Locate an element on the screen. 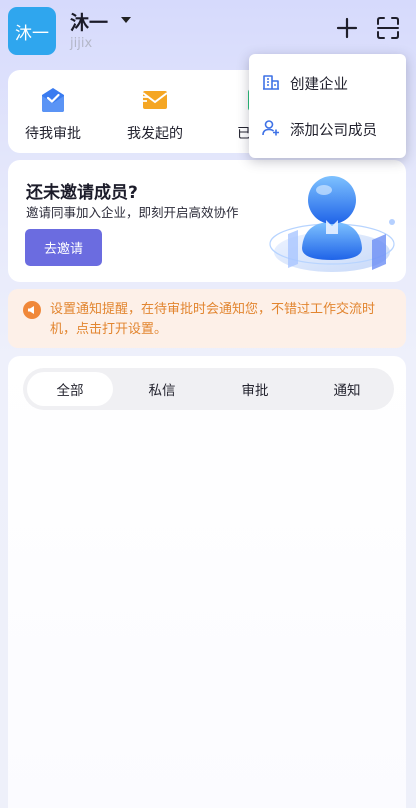 The width and height of the screenshot is (416, 808). org-avatar: 沐一 is located at coordinates (32, 31).